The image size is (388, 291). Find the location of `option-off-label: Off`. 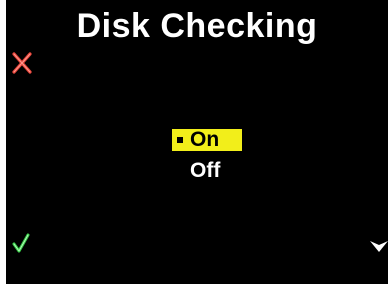

option-off-label: Off is located at coordinates (205, 170).